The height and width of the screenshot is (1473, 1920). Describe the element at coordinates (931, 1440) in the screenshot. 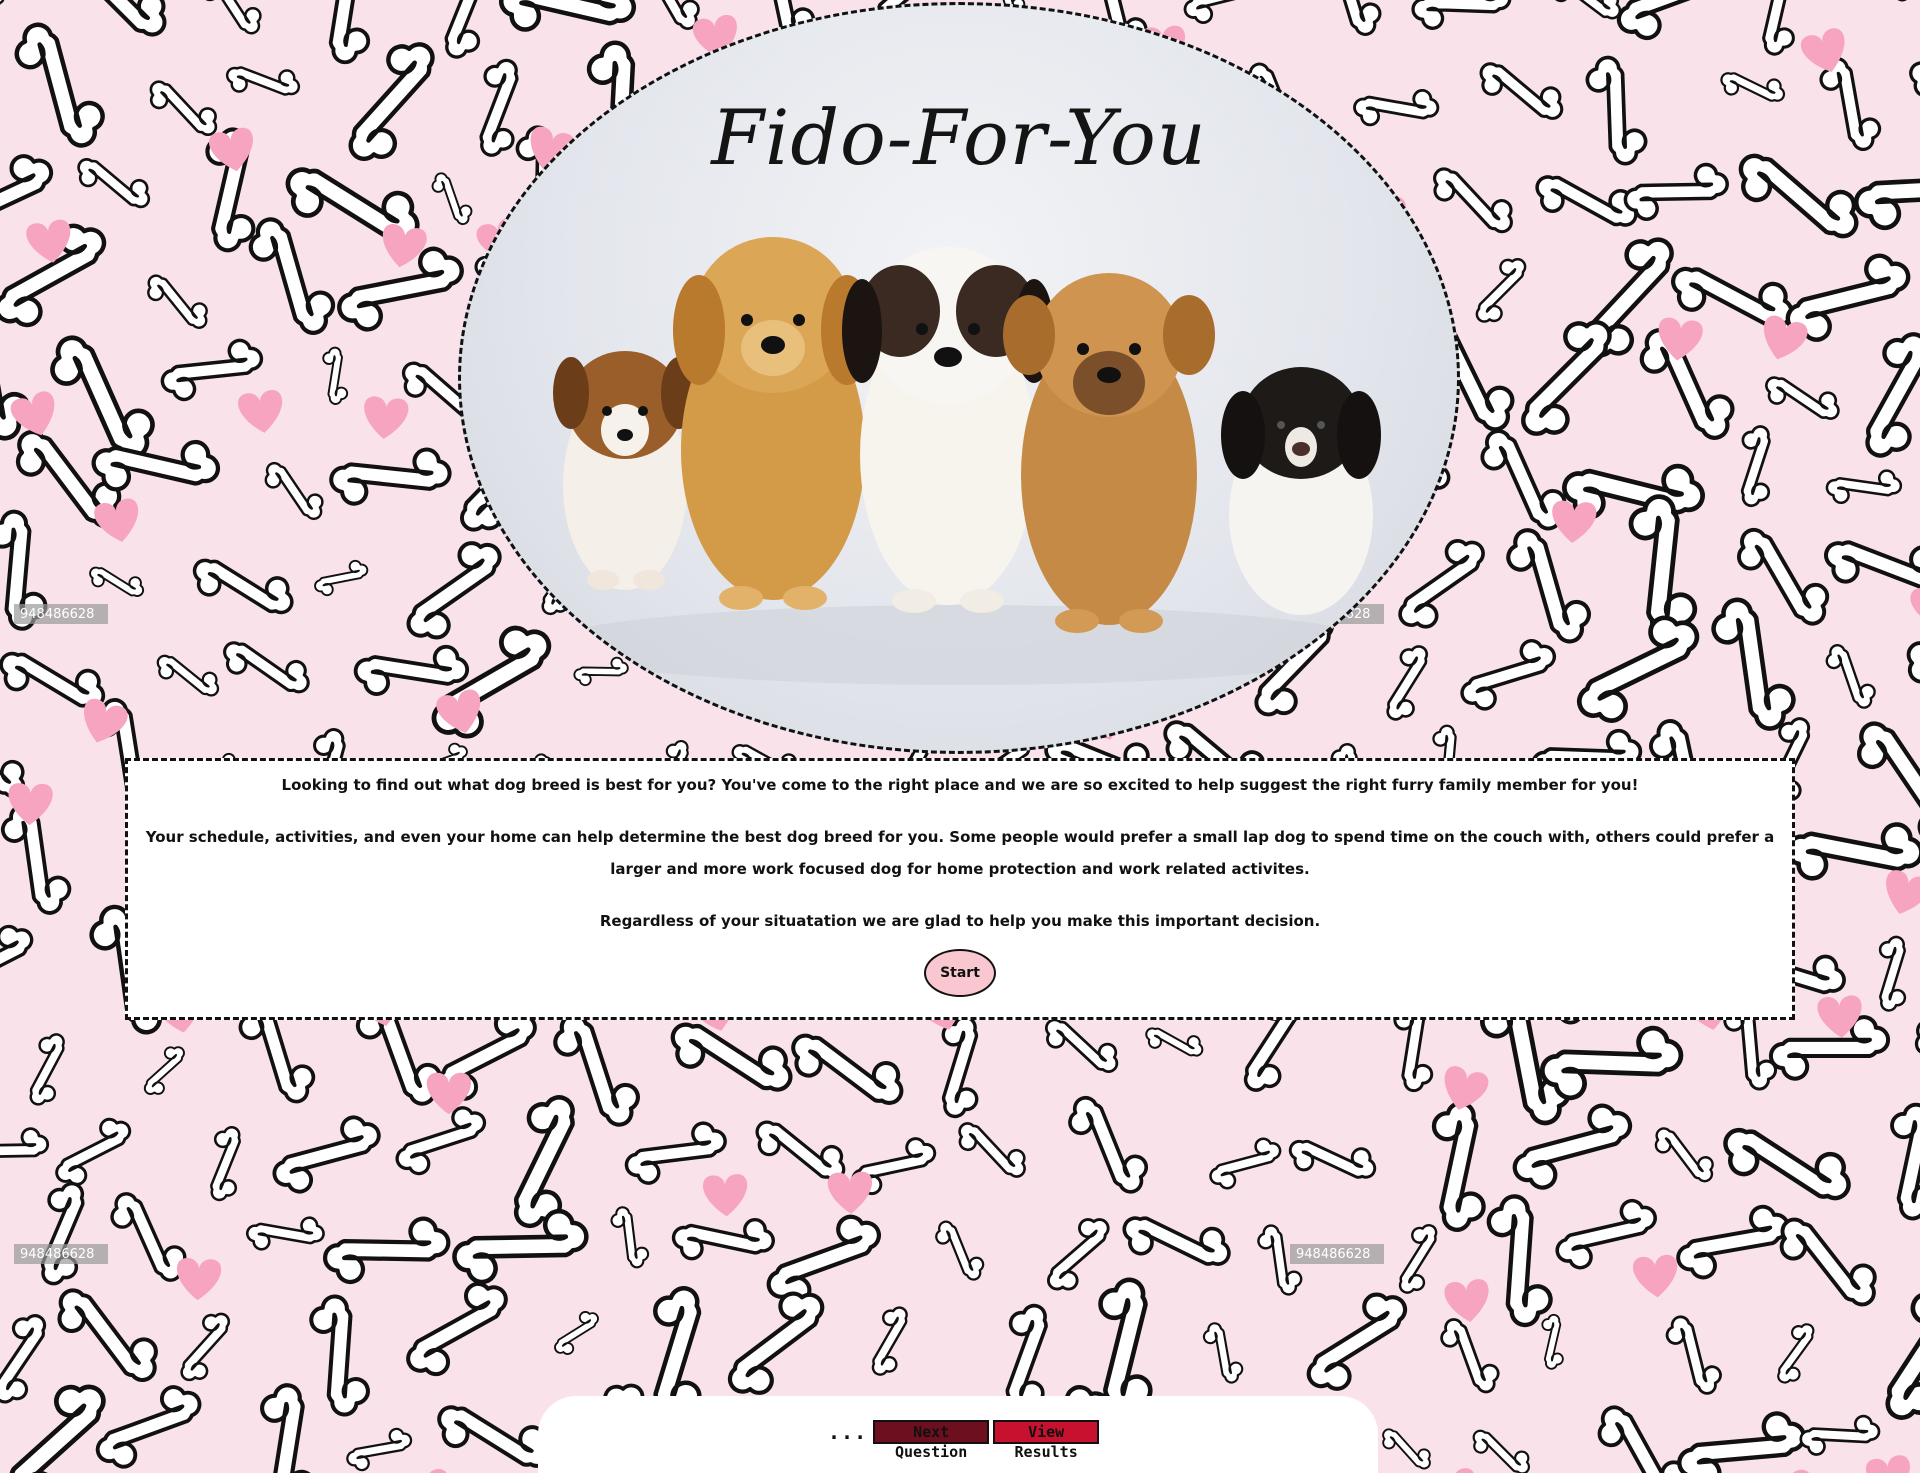

I see `next-question-button: Next Question` at that location.